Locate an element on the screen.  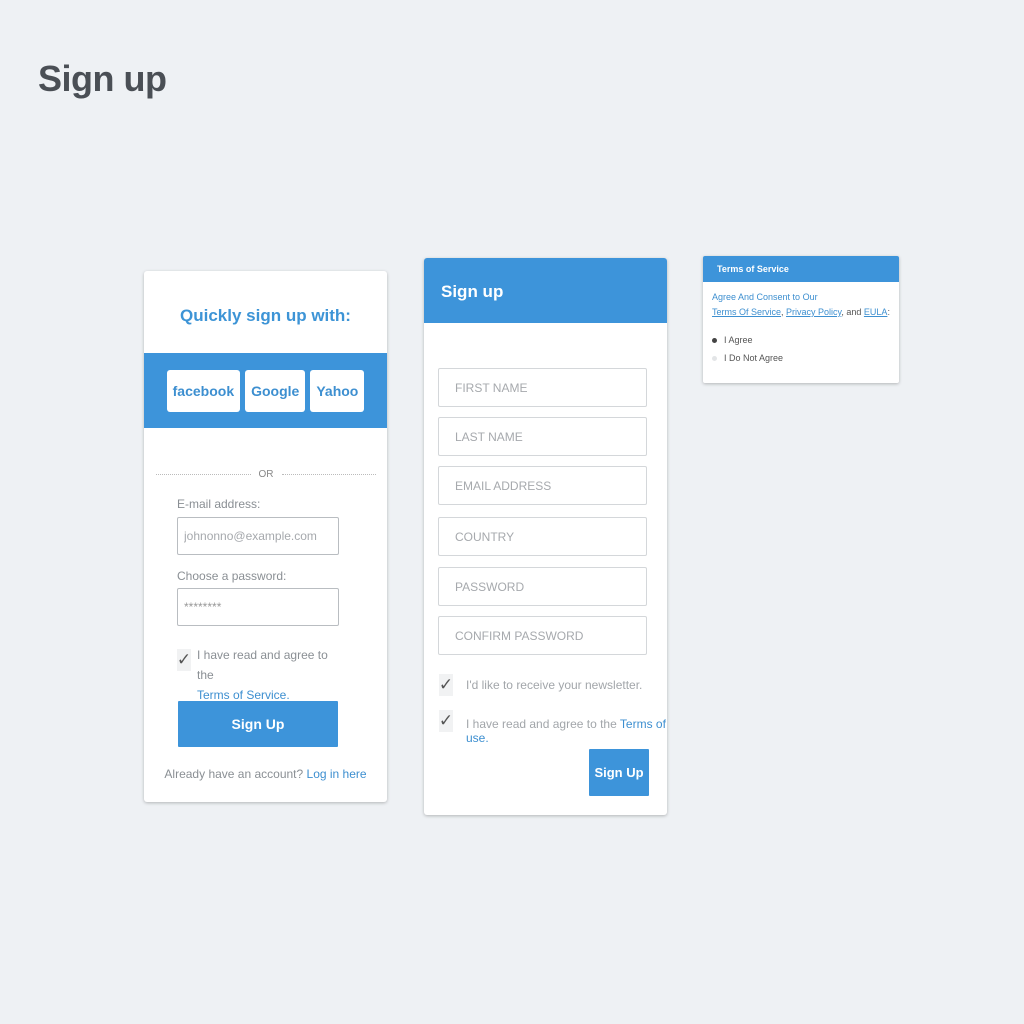
email-field is located at coordinates (258, 536).